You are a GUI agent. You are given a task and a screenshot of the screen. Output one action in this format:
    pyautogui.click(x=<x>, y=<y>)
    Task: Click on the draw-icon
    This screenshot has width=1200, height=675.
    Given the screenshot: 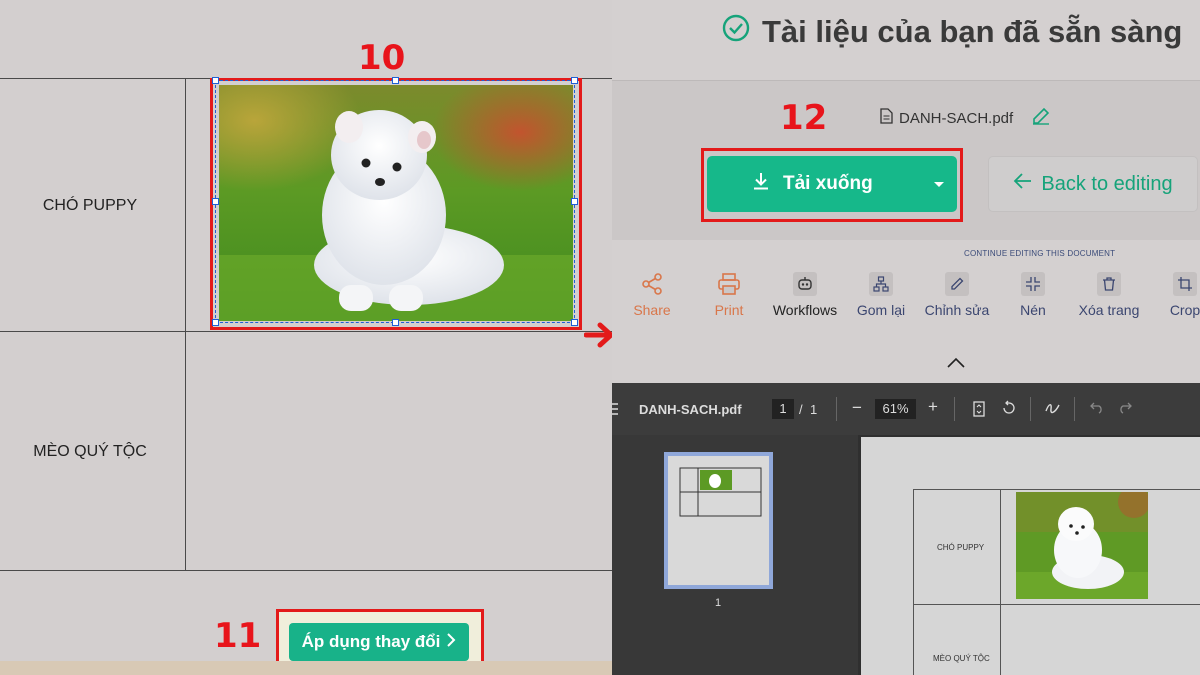 What is the action you would take?
    pyautogui.click(x=1053, y=409)
    